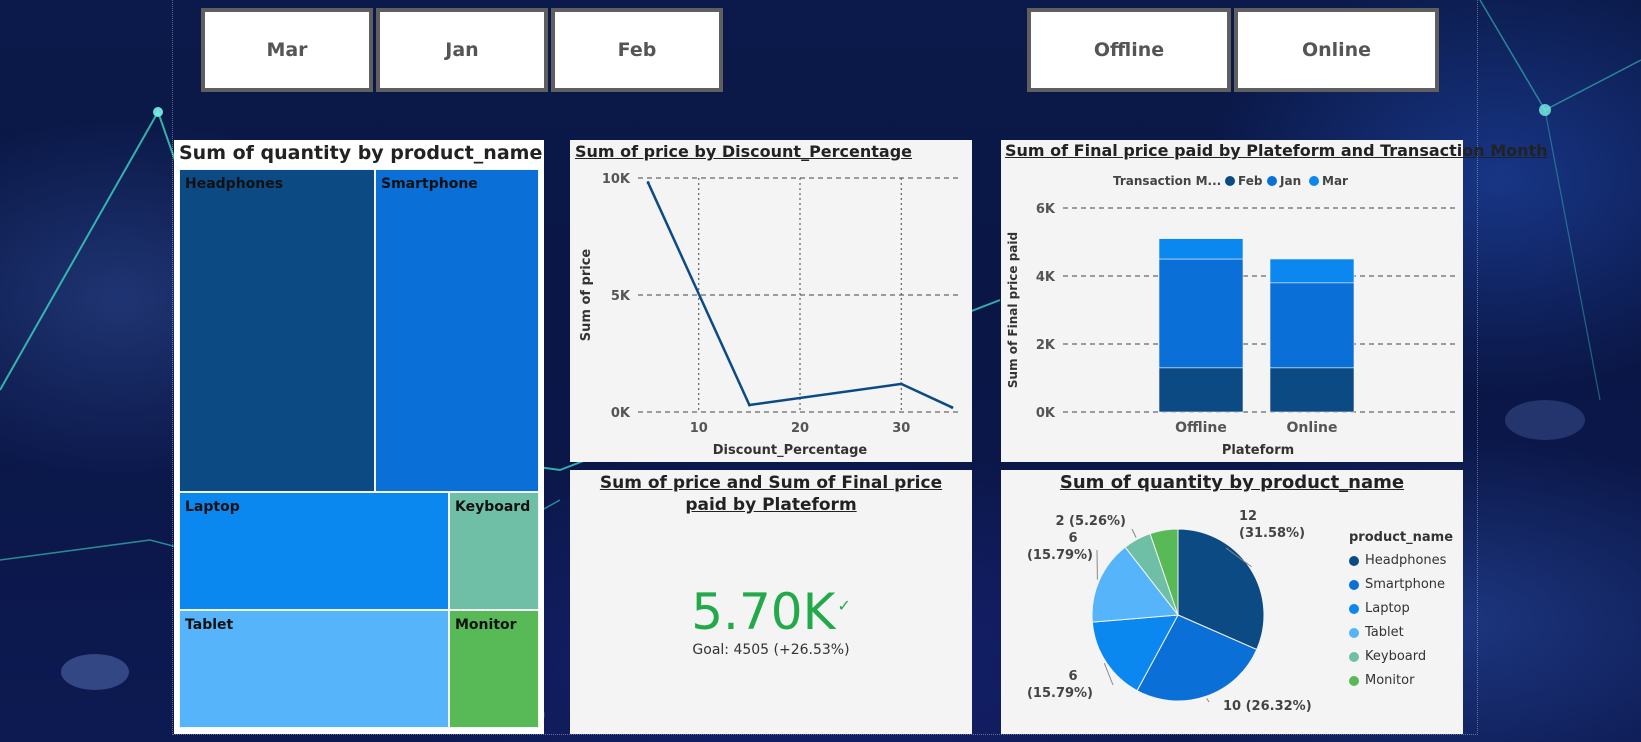 This screenshot has width=1641, height=742. Describe the element at coordinates (314, 551) in the screenshot. I see `treemap-cell-laptop: Laptop` at that location.